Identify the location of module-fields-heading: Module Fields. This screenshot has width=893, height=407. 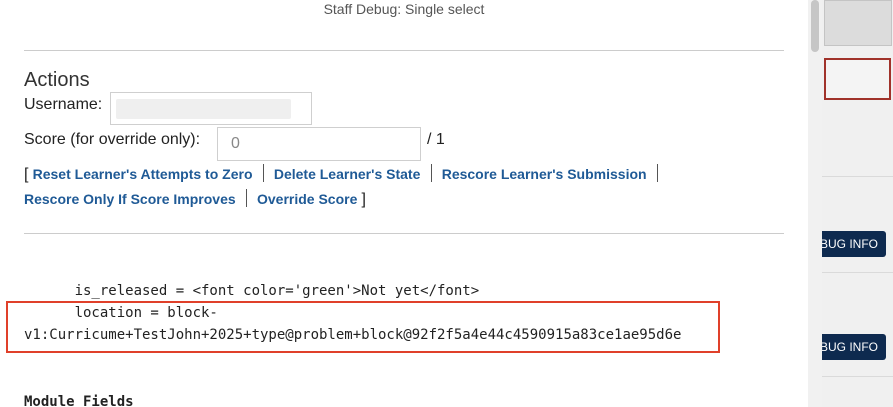
(79, 400).